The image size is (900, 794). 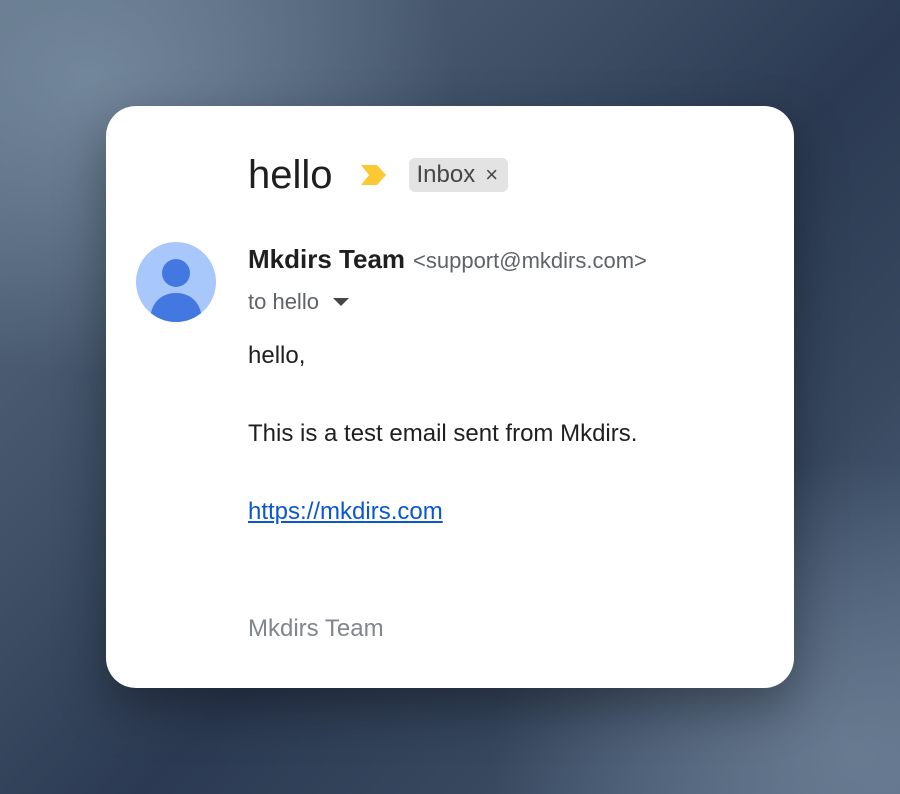 I want to click on recipient-row: to hello, so click(x=298, y=302).